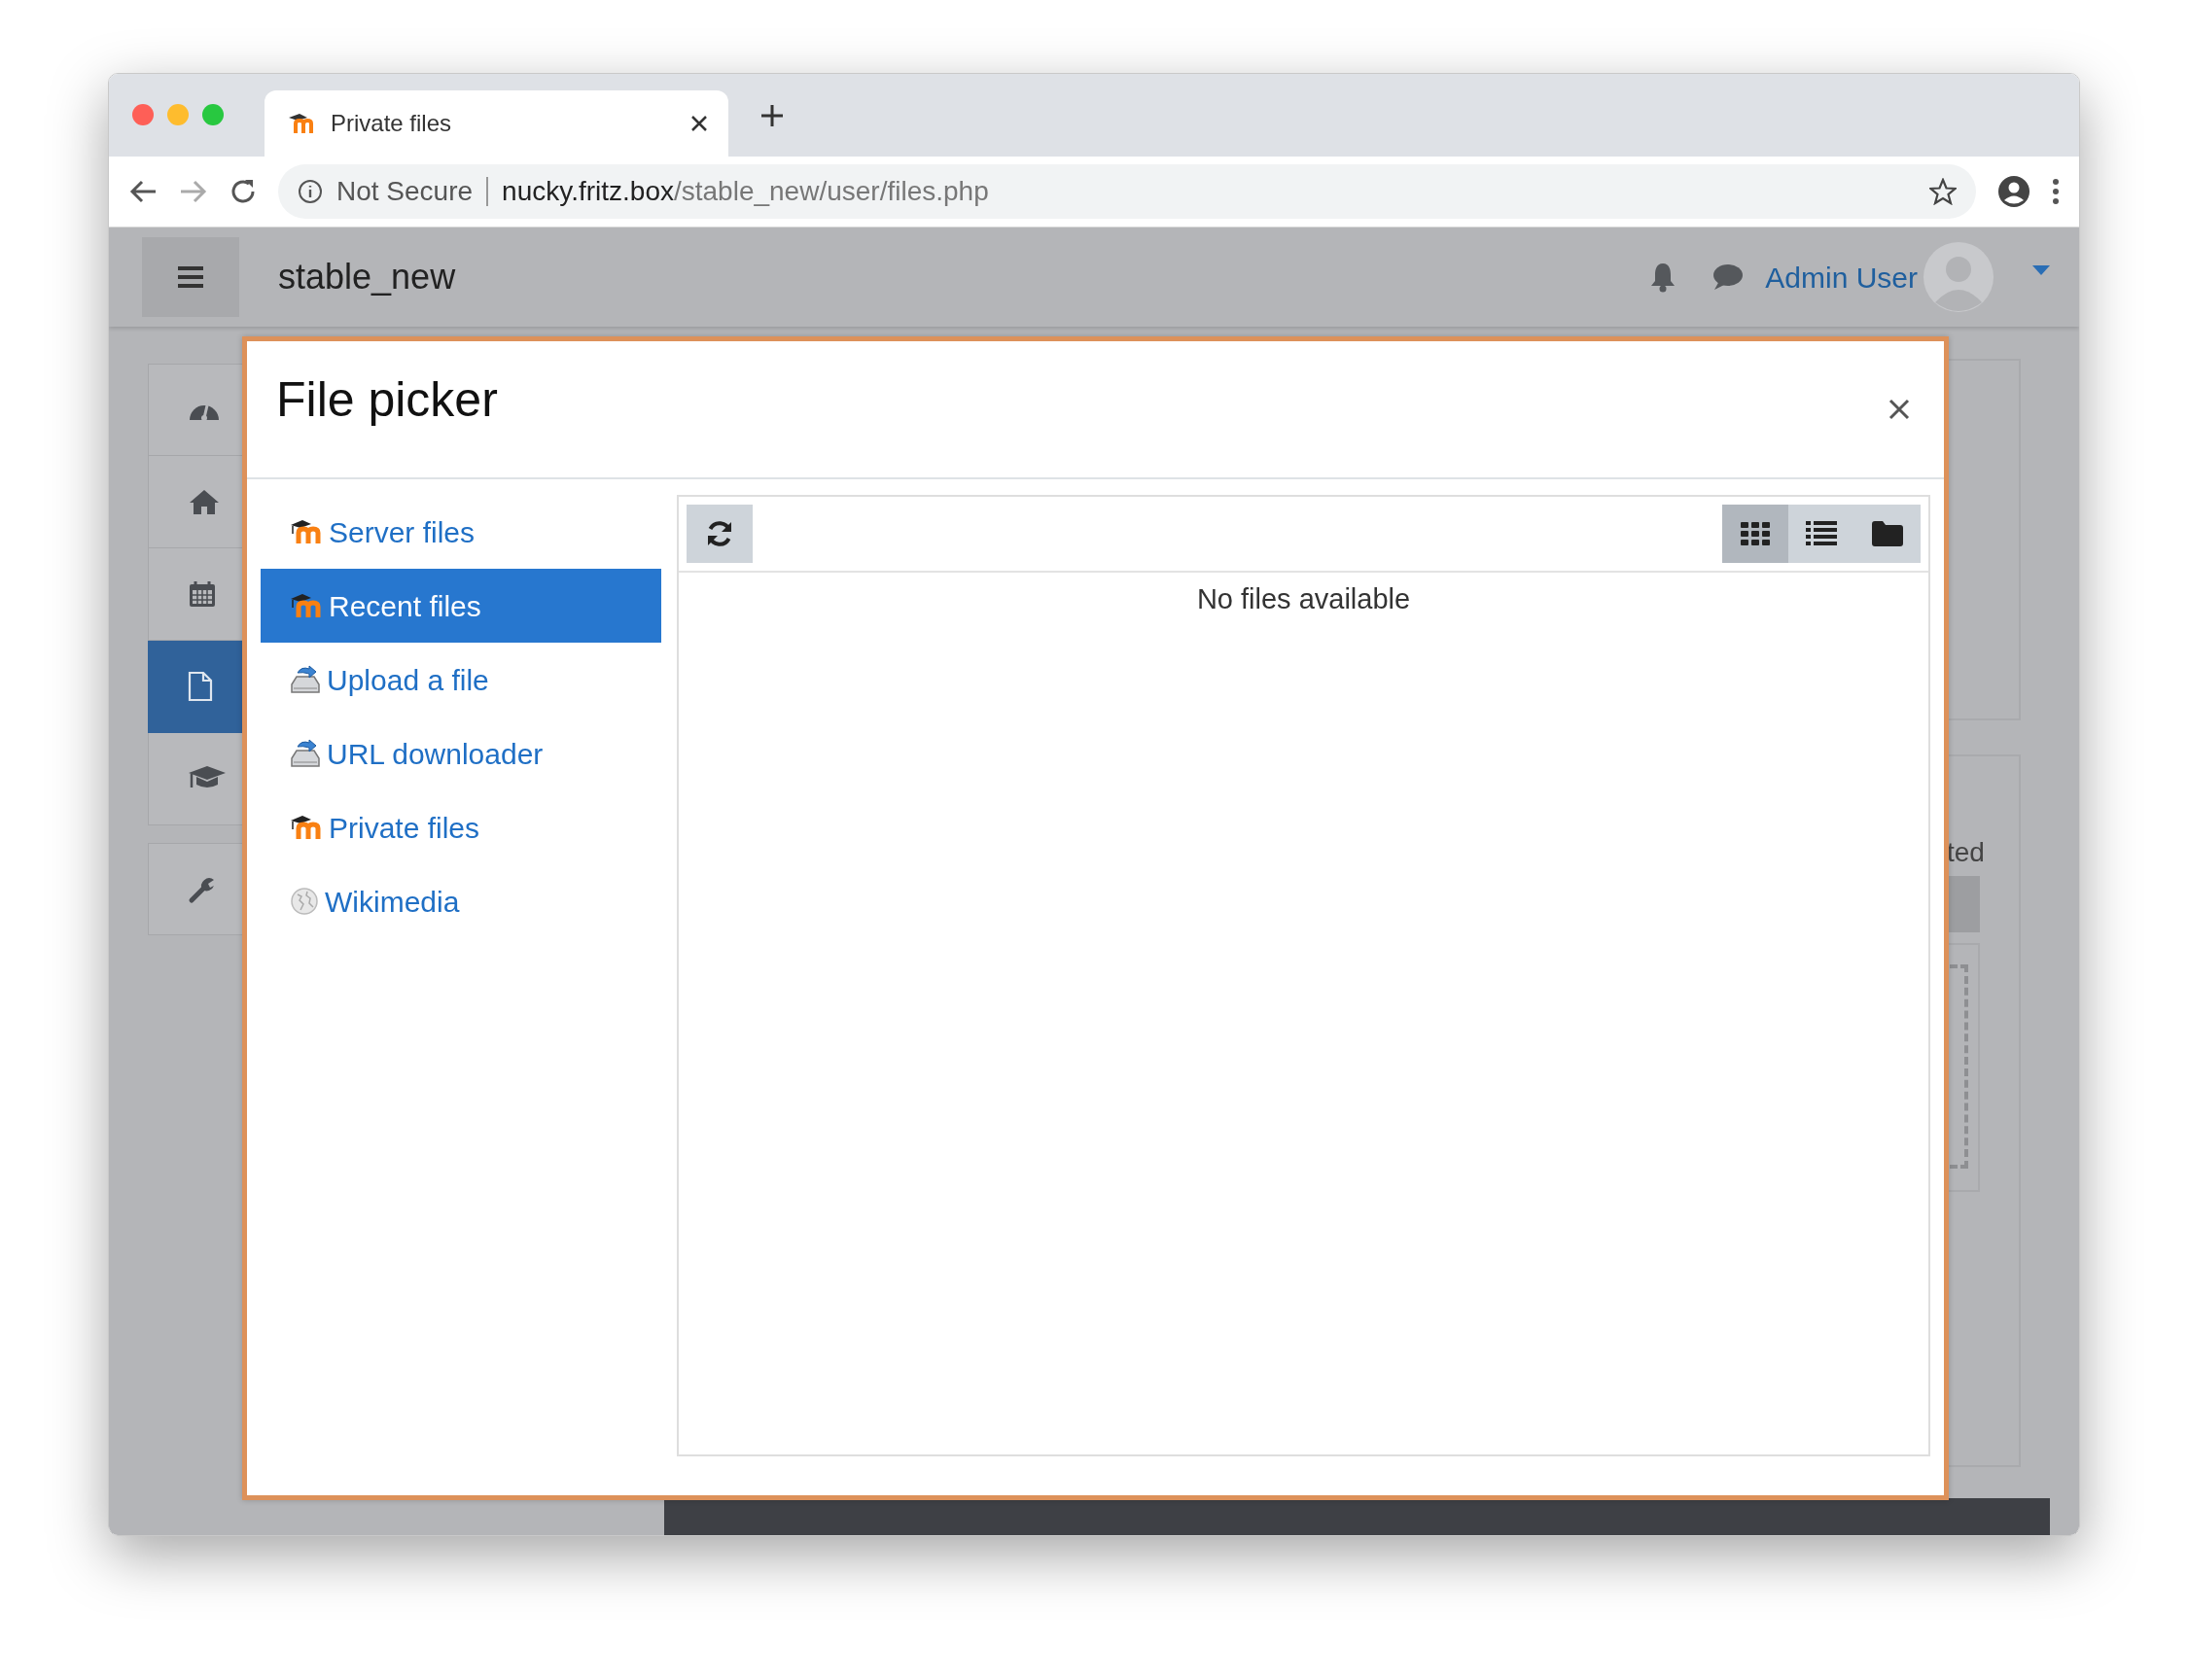 The image size is (2188, 1680). I want to click on repository-item: Wikimedia, so click(461, 901).